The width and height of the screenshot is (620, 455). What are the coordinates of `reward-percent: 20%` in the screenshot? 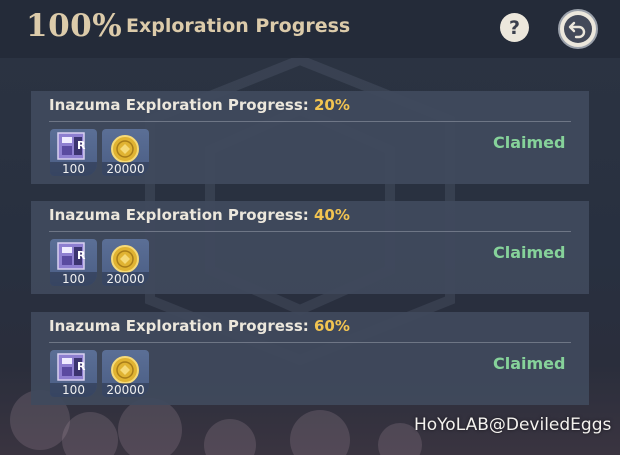 It's located at (332, 105).